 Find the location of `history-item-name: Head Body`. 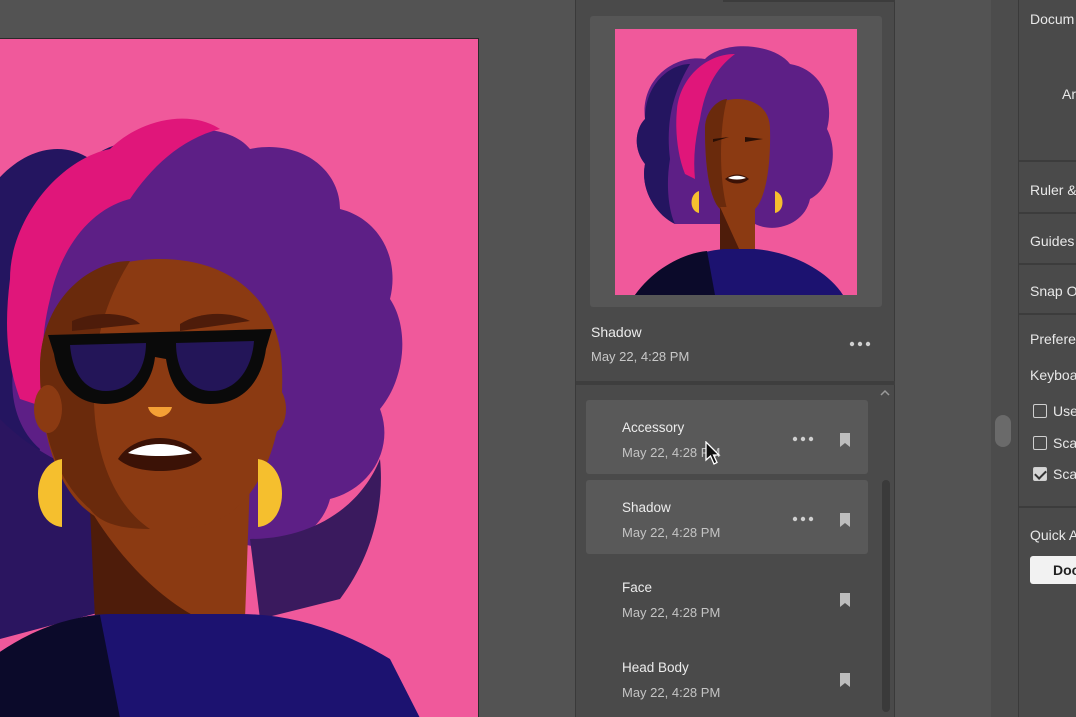

history-item-name: Head Body is located at coordinates (655, 667).